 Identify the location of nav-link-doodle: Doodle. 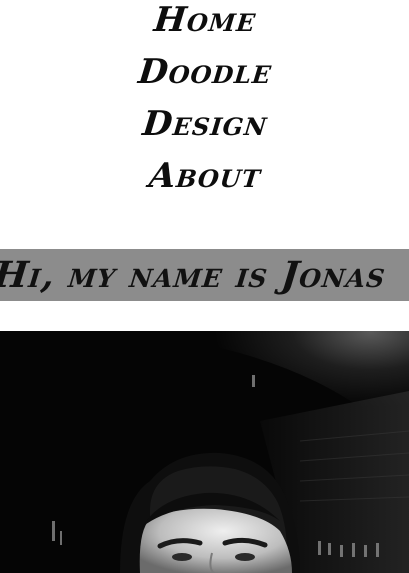
(204, 78).